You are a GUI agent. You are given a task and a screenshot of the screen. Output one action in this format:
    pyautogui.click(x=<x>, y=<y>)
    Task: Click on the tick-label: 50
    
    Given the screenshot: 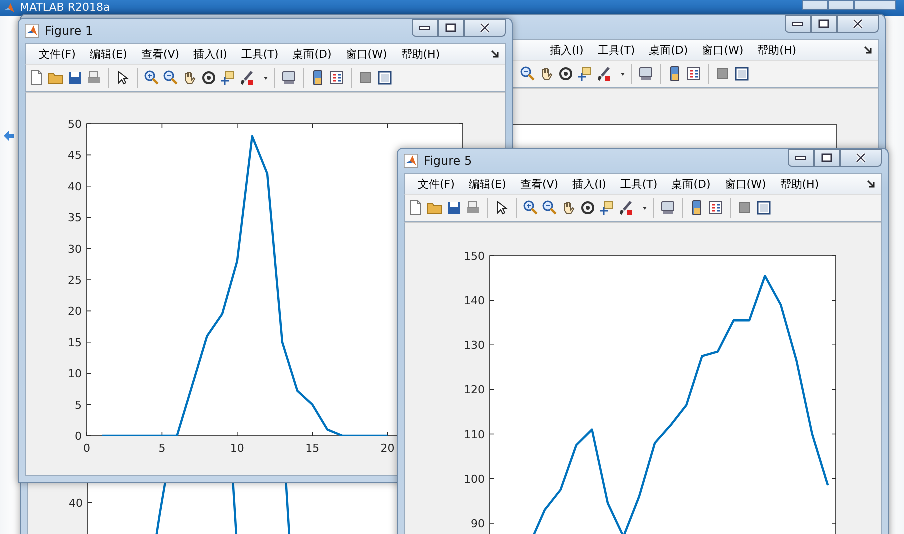 What is the action you would take?
    pyautogui.click(x=75, y=124)
    